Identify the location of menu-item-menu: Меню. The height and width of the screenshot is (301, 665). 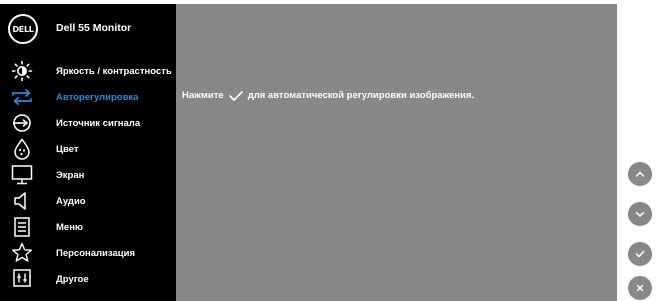
(88, 227).